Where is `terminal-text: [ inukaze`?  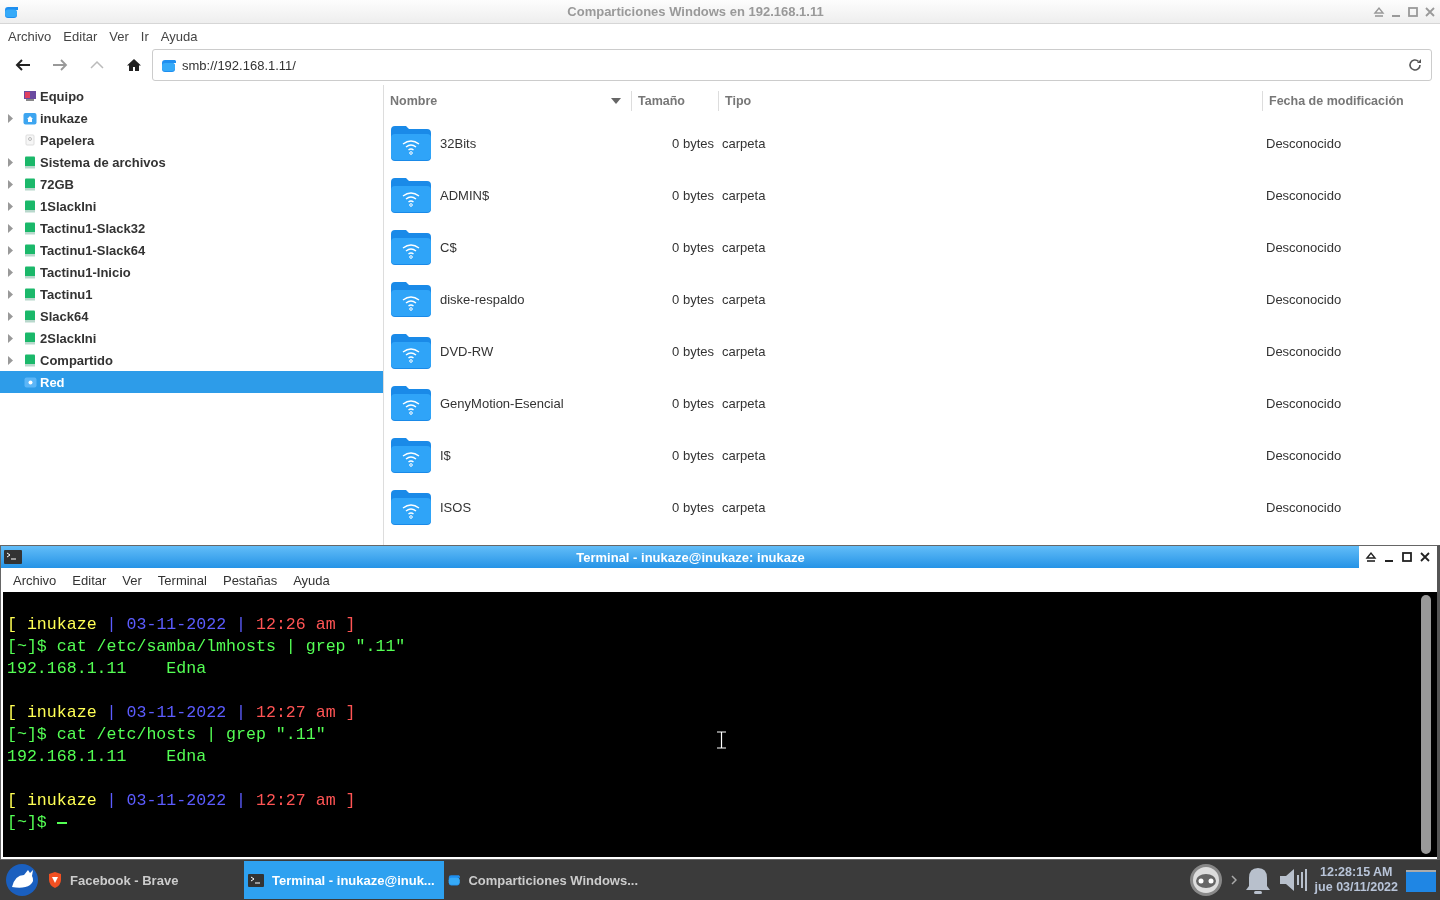
terminal-text: [ inukaze is located at coordinates (52, 712).